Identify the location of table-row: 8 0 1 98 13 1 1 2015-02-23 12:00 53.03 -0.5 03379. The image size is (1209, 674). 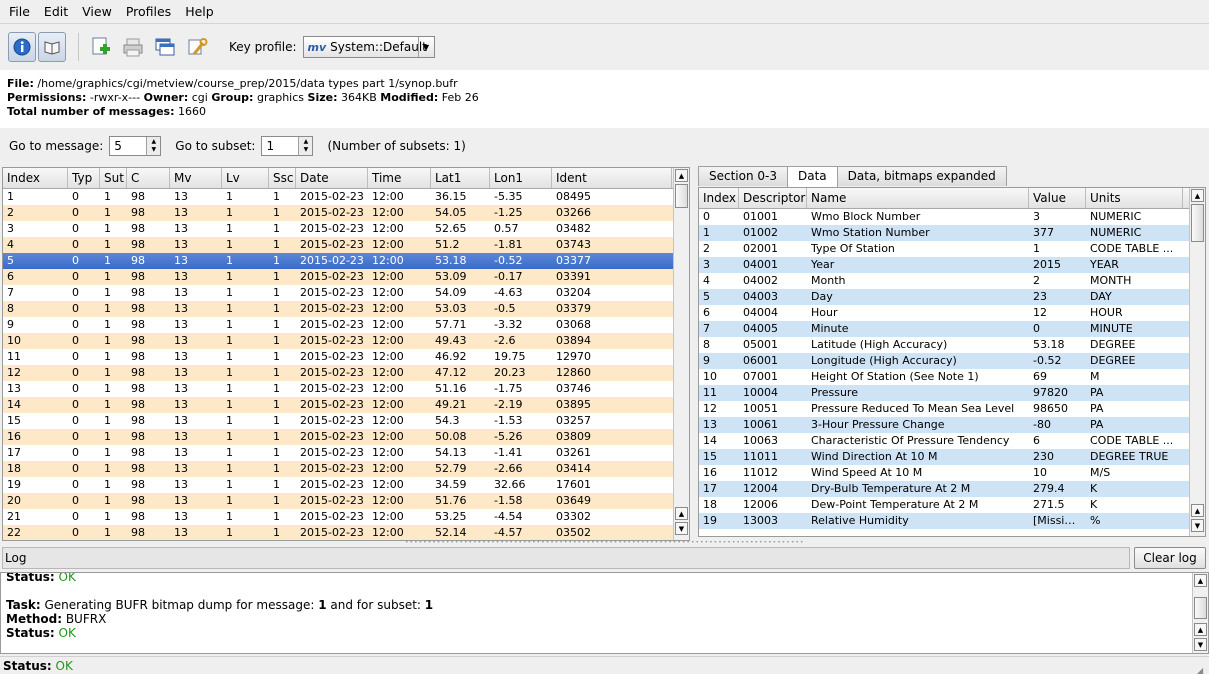
(346, 309).